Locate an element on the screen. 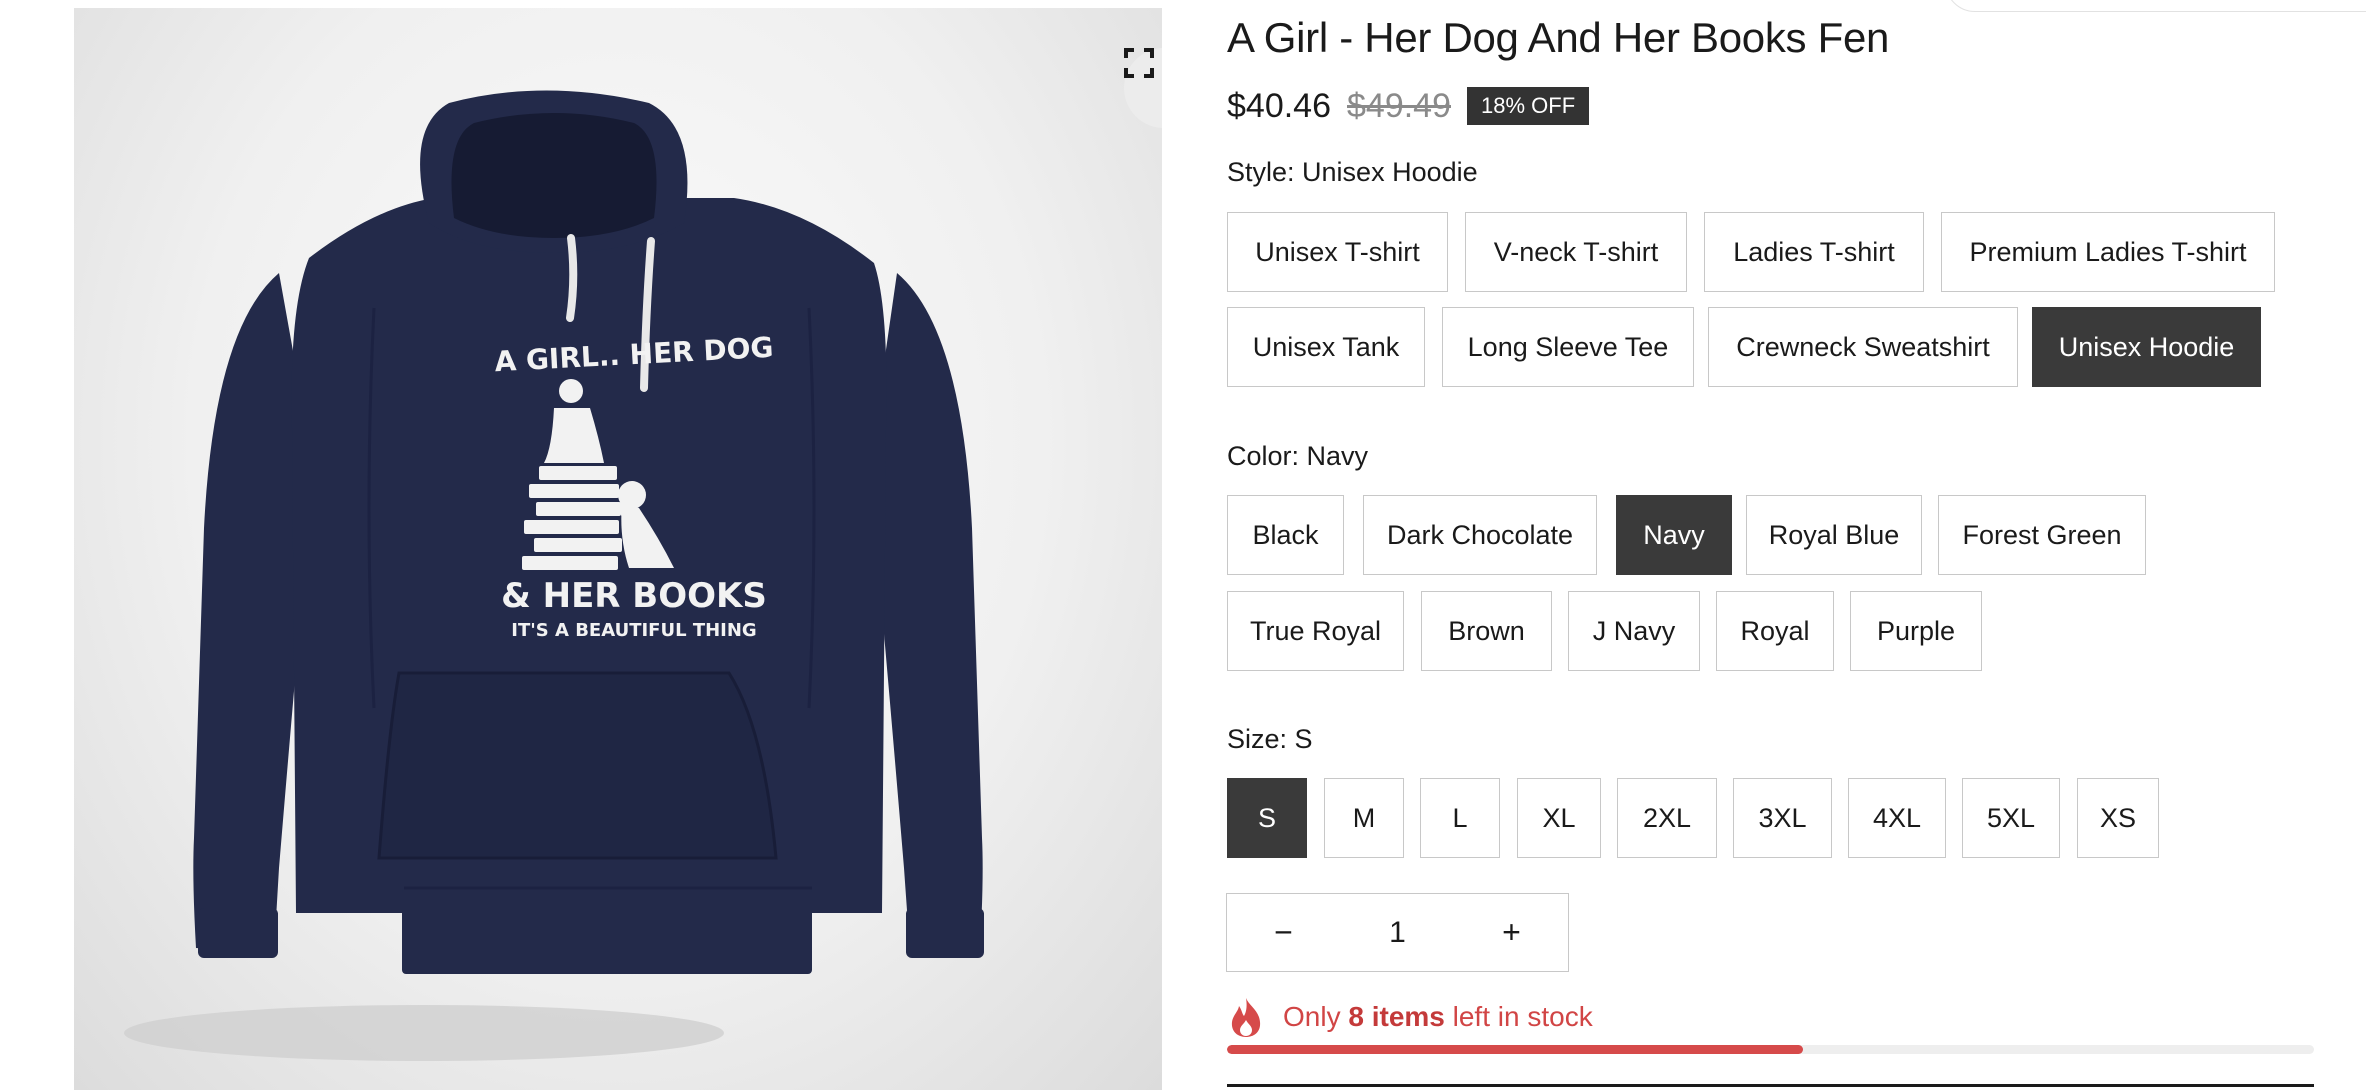  quantity-stepper: − 1 + is located at coordinates (1397, 932).